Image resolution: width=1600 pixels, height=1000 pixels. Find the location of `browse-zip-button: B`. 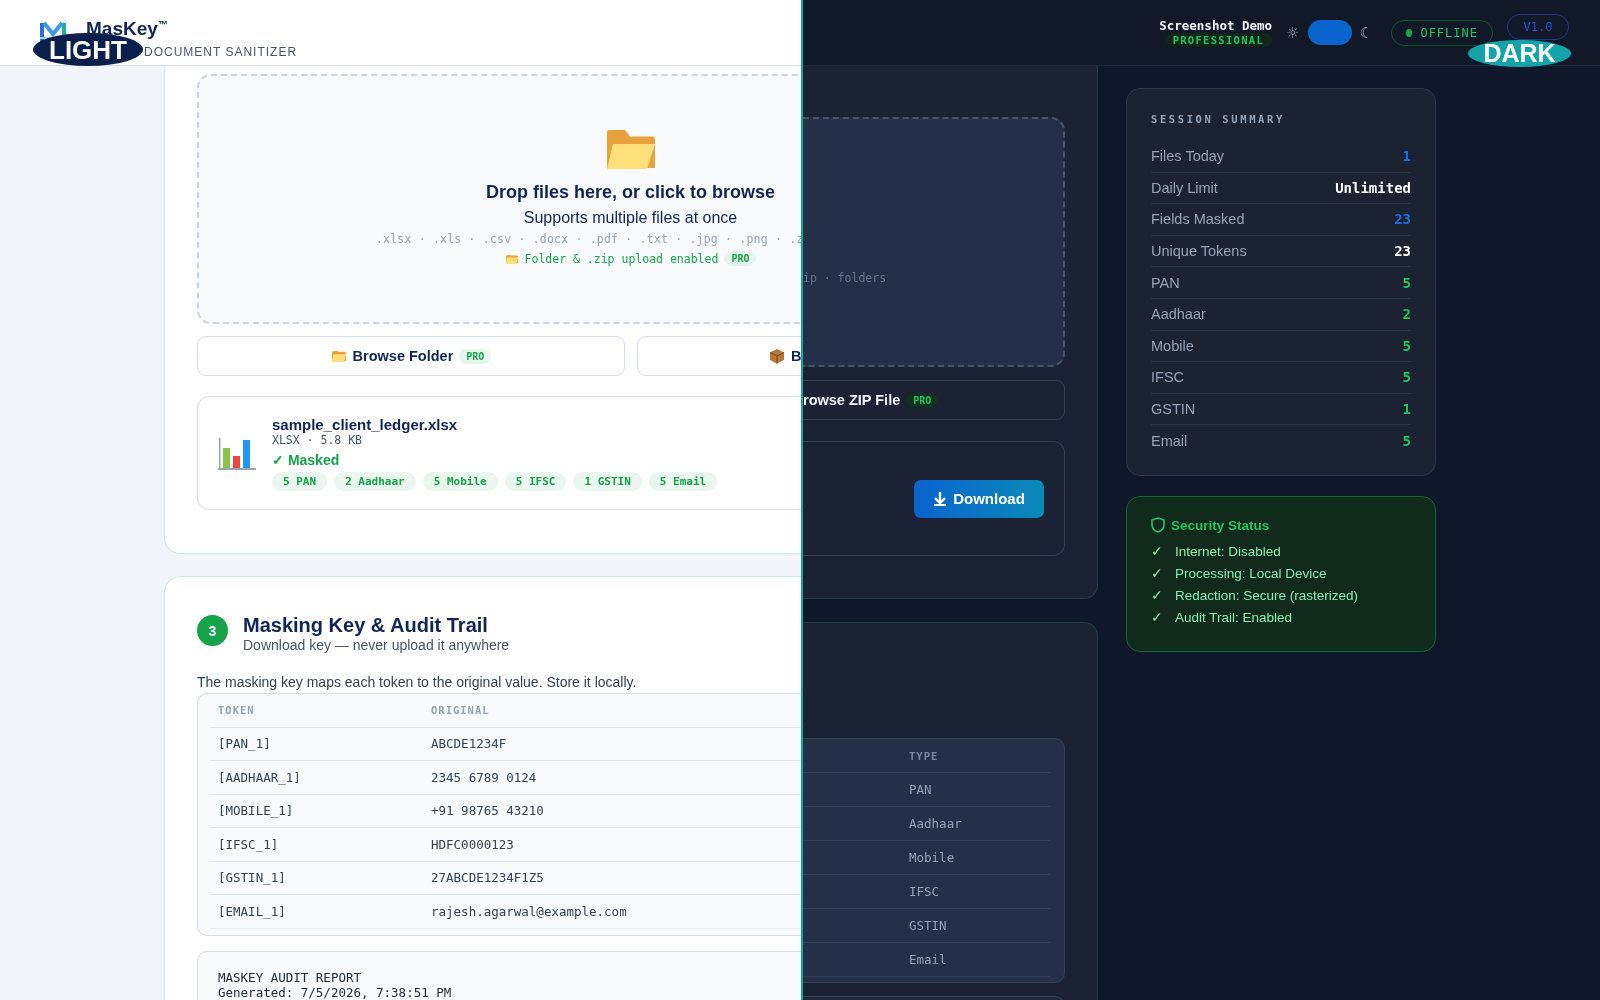

browse-zip-button: B is located at coordinates (719, 356).